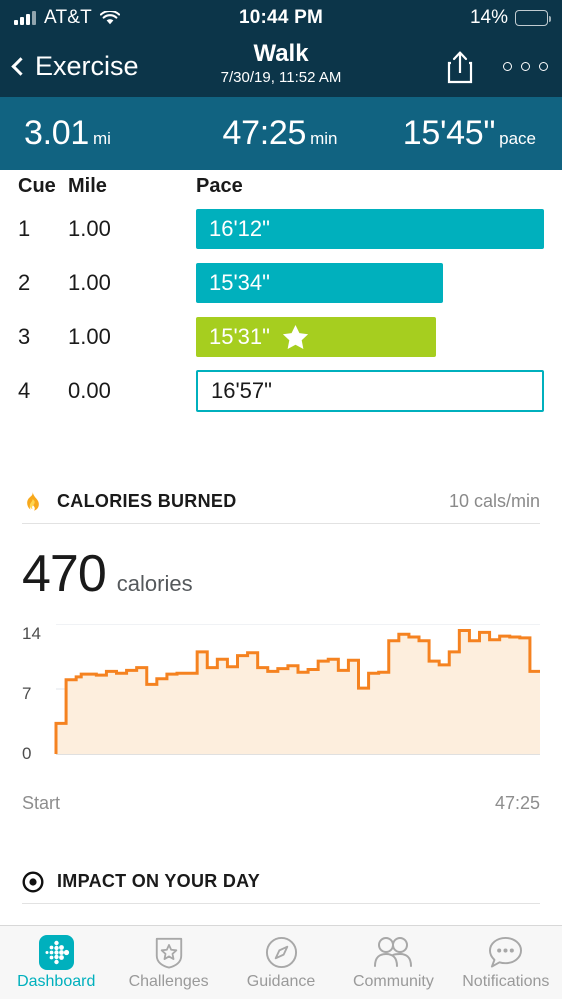 The width and height of the screenshot is (562, 999). I want to click on tab-dashboard-label: Dashboard, so click(56, 981).